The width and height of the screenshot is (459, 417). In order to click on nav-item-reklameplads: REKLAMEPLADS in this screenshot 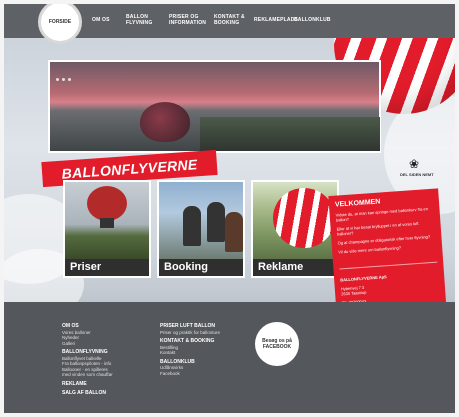, I will do `click(276, 20)`.